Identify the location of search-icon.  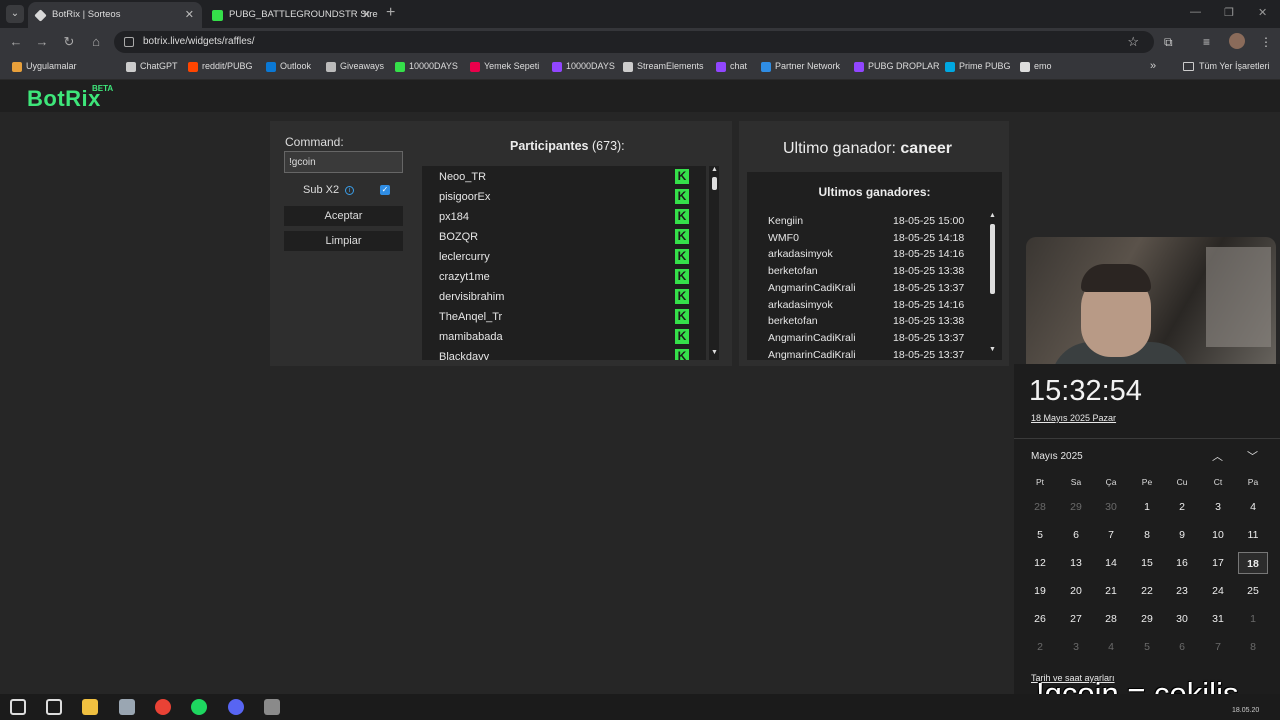
(54, 707).